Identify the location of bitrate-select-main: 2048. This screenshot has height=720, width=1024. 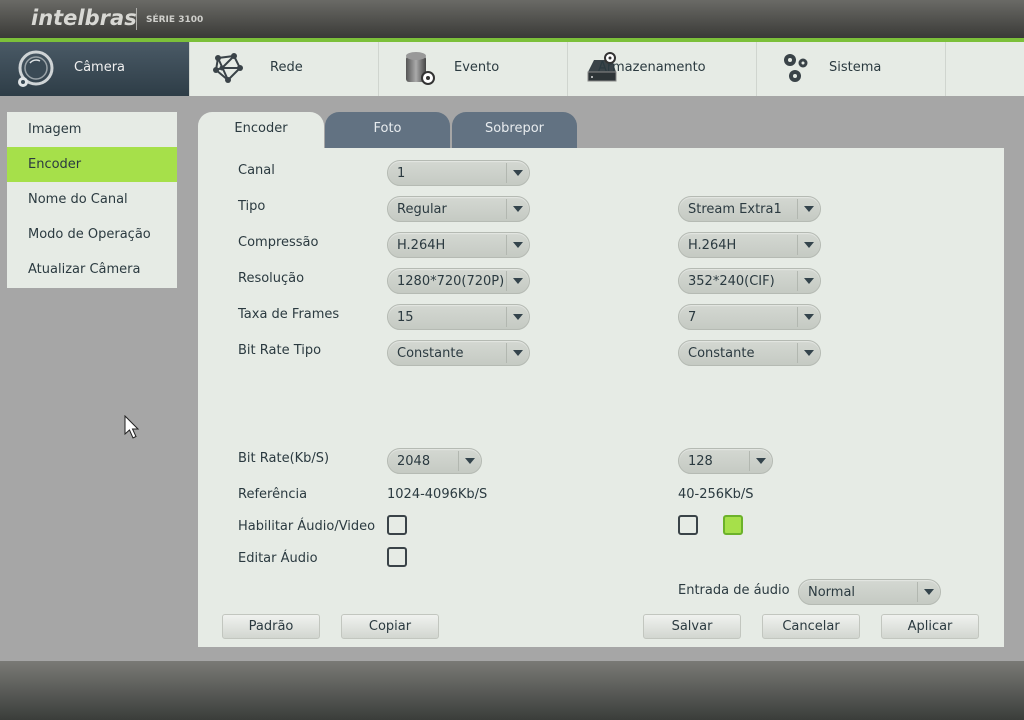
(434, 461).